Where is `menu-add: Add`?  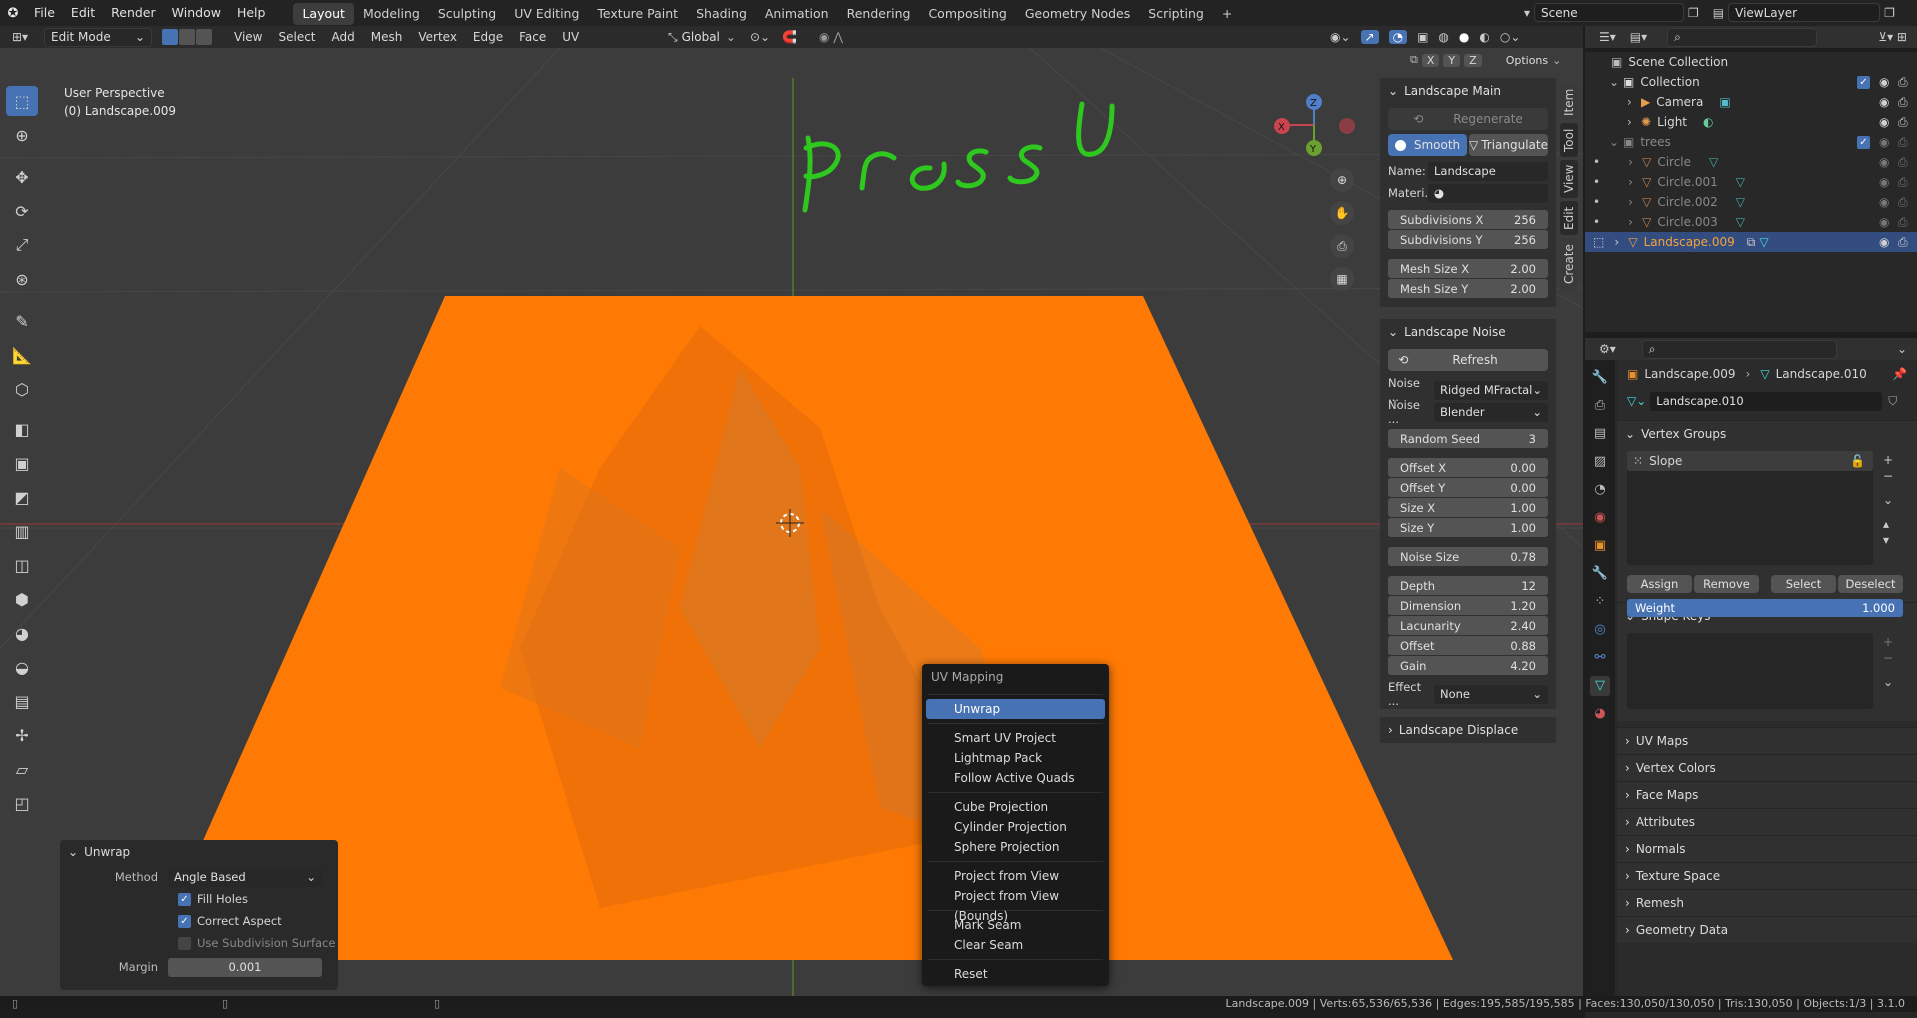
menu-add: Add is located at coordinates (343, 37).